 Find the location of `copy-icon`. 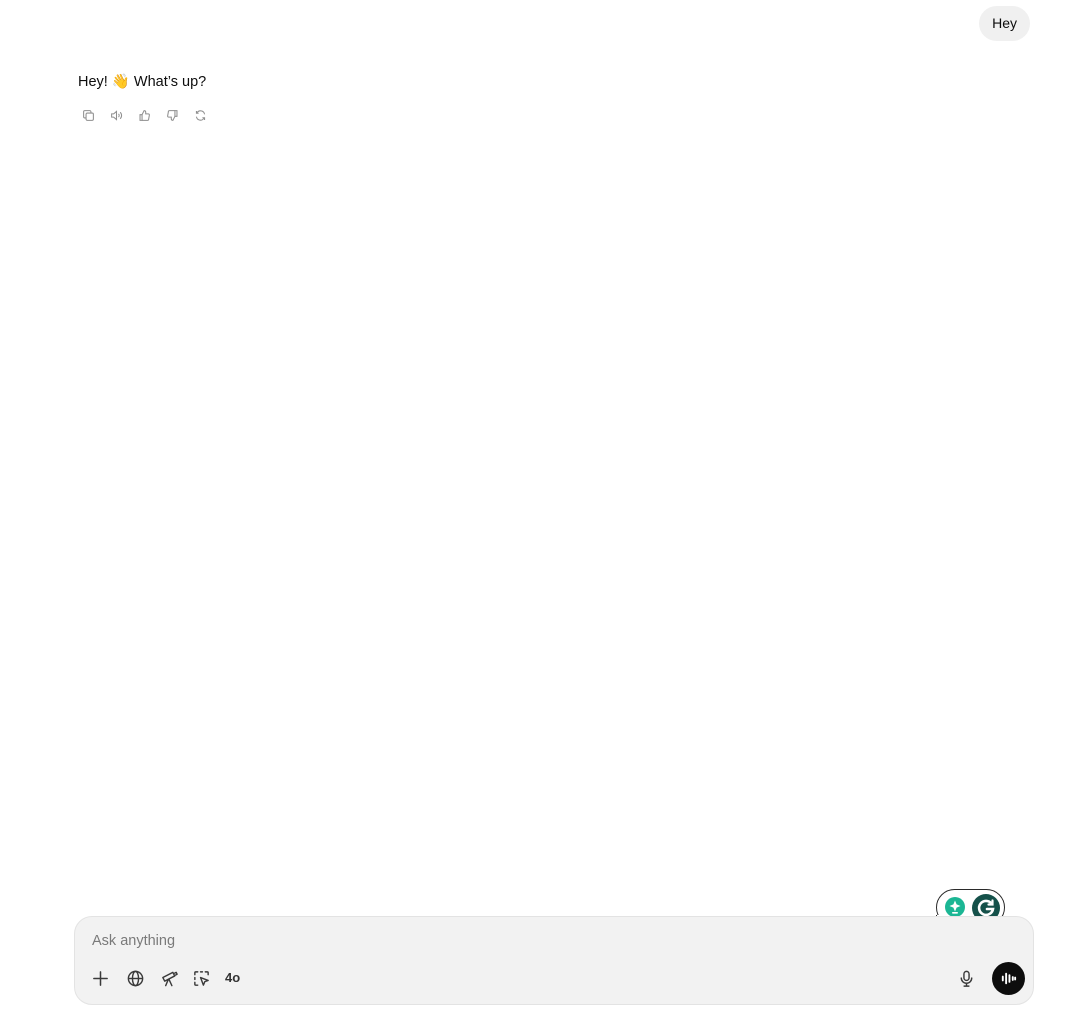

copy-icon is located at coordinates (88, 115).